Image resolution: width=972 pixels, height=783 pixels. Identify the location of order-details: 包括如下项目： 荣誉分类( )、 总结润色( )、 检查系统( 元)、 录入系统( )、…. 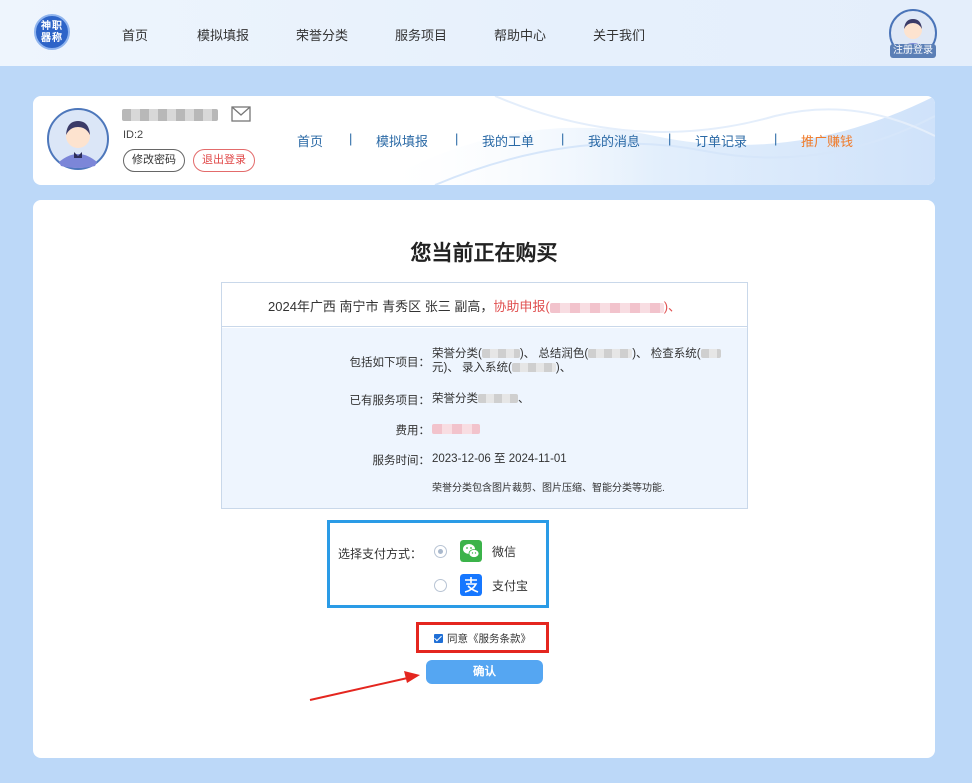
(484, 418).